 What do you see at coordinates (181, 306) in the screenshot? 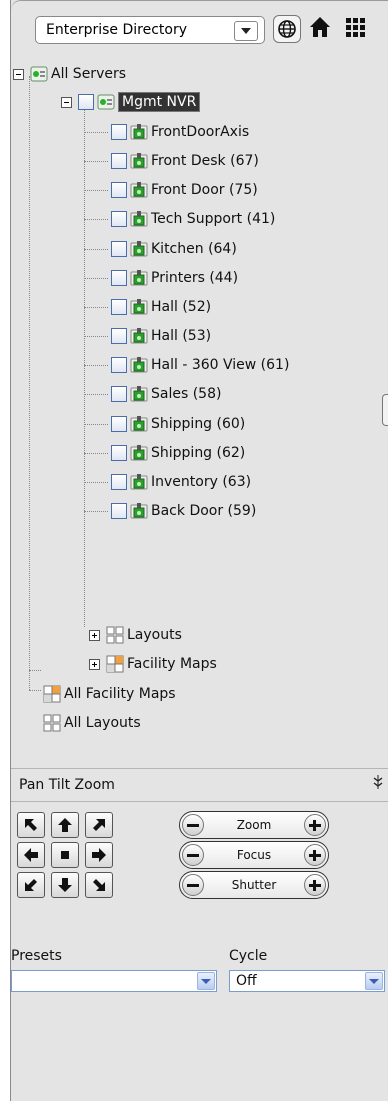
I see `camera-label: Hall (52)` at bounding box center [181, 306].